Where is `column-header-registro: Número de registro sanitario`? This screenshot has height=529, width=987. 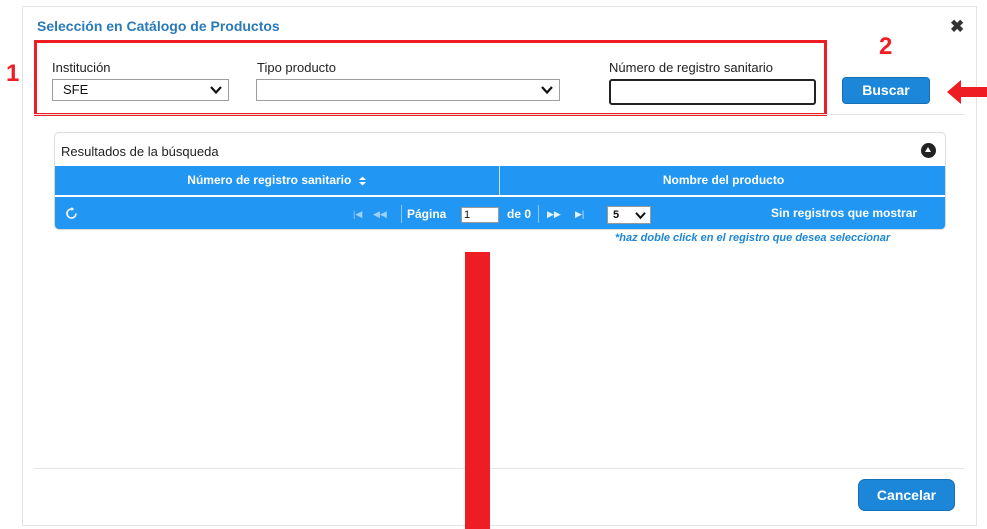 column-header-registro: Número de registro sanitario is located at coordinates (277, 180).